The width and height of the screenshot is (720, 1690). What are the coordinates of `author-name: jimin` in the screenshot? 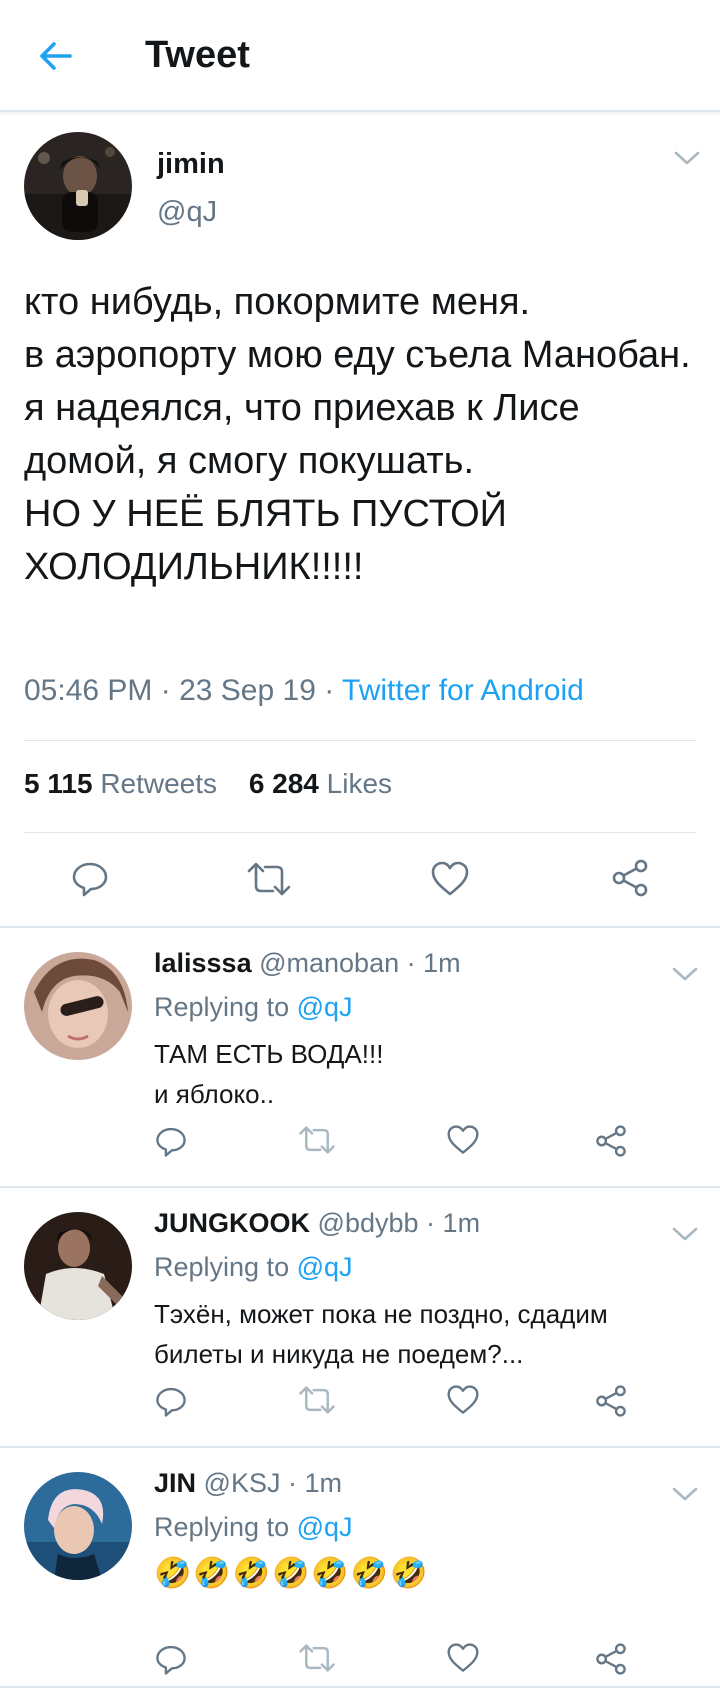 It's located at (191, 164).